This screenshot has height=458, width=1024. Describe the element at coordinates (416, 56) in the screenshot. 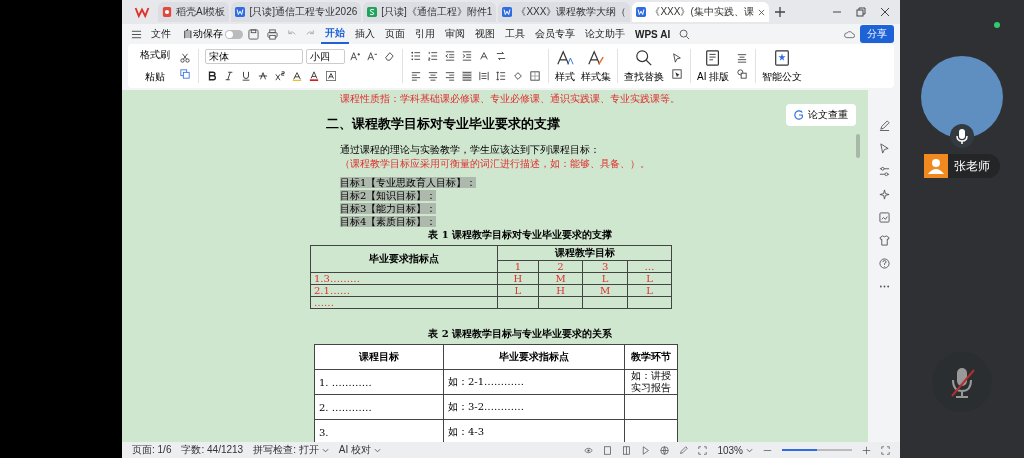

I see `bullet-list-icon` at that location.